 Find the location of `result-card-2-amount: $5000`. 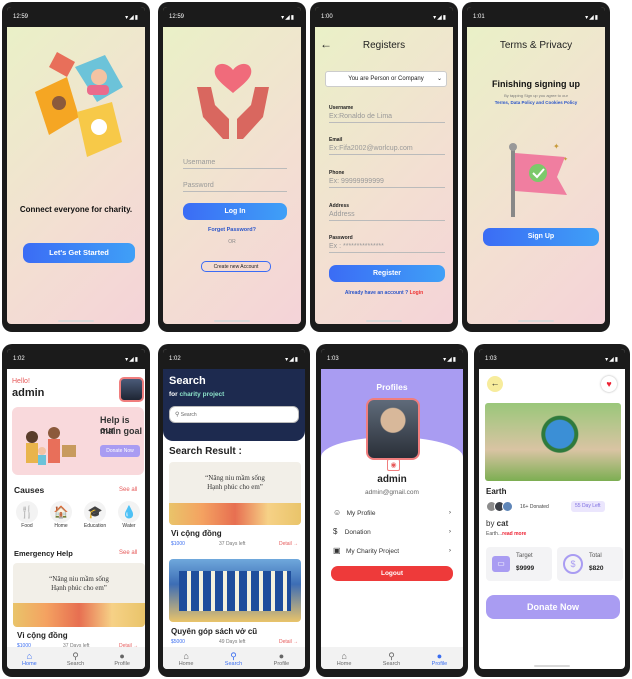

result-card-2-amount: $5000 is located at coordinates (178, 642).